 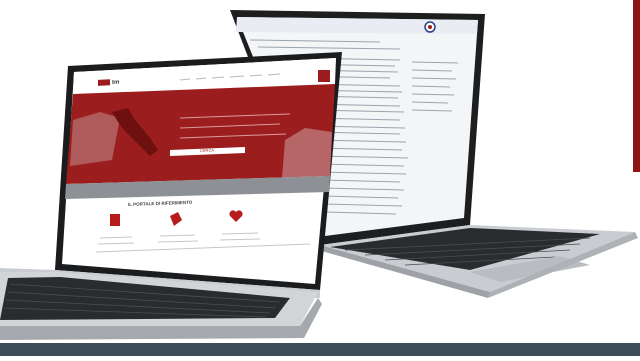 I want to click on feature-book-icon, so click(x=115, y=220).